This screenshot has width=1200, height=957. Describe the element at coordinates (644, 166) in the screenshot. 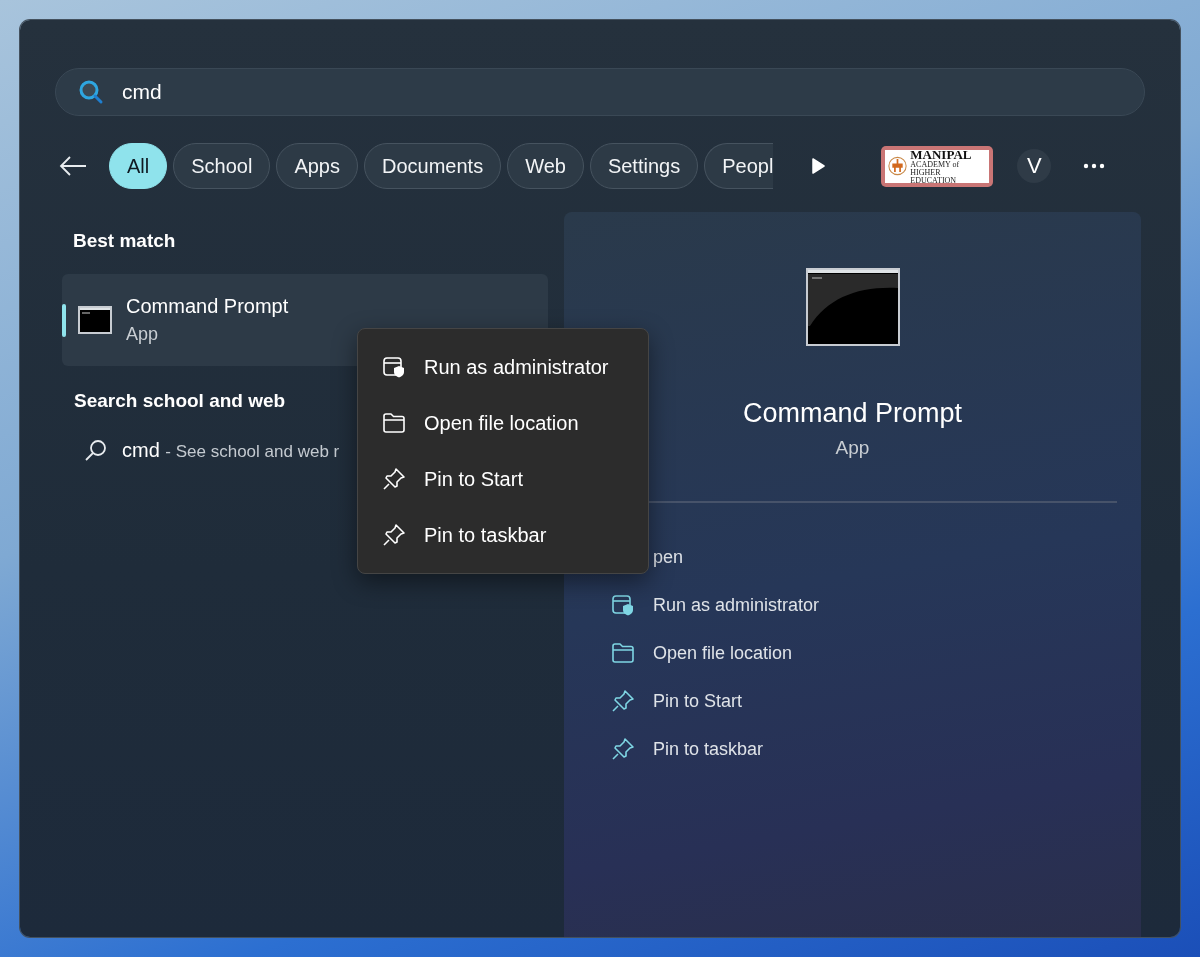

I see `filter-tab: Settings` at that location.